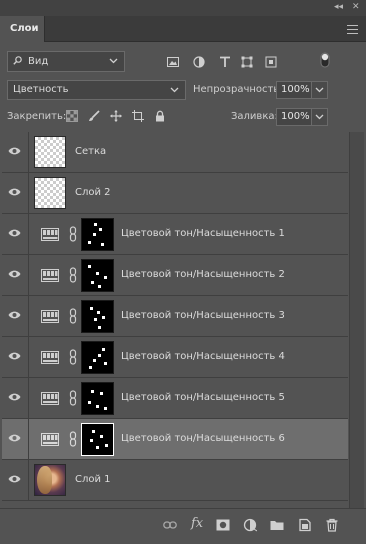  I want to click on new-adjustment-layer-icon, so click(250, 525).